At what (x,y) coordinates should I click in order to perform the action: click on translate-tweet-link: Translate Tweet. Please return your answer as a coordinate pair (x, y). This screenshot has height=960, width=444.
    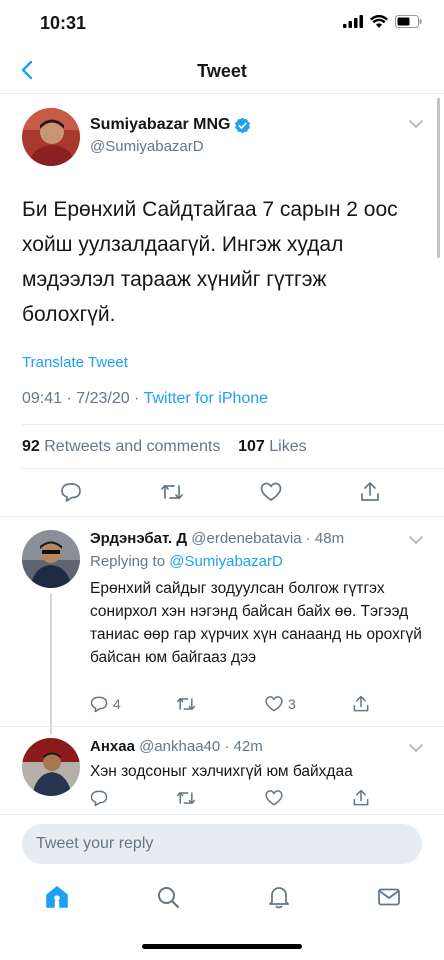
    Looking at the image, I should click on (75, 362).